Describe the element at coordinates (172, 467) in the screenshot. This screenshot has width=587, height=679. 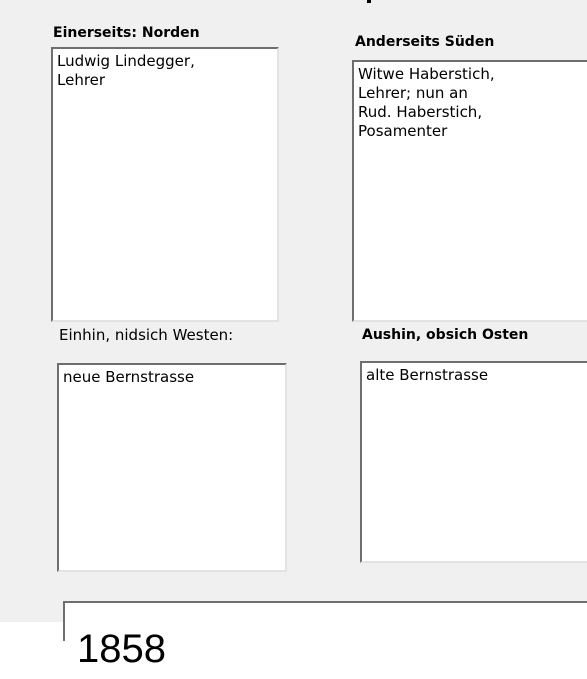
I see `west-textarea: neue Bernstrasse` at that location.